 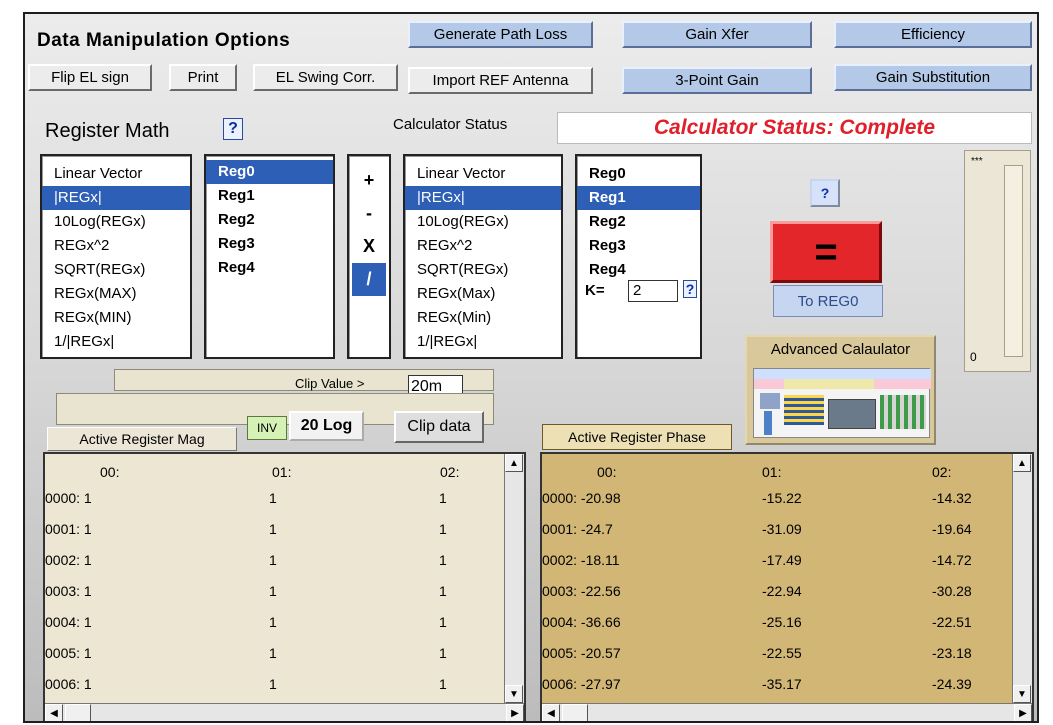 What do you see at coordinates (581, 591) in the screenshot?
I see `table-cell: 0003: -22.56` at bounding box center [581, 591].